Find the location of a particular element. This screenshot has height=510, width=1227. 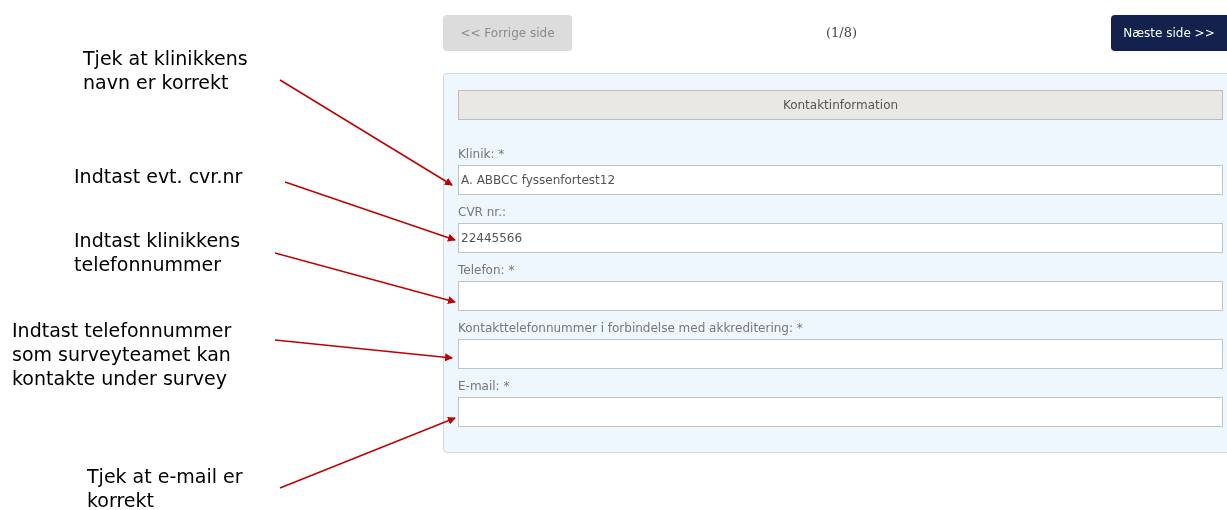

annotation-text: Indtast evt. cvr.nr is located at coordinates (158, 176).